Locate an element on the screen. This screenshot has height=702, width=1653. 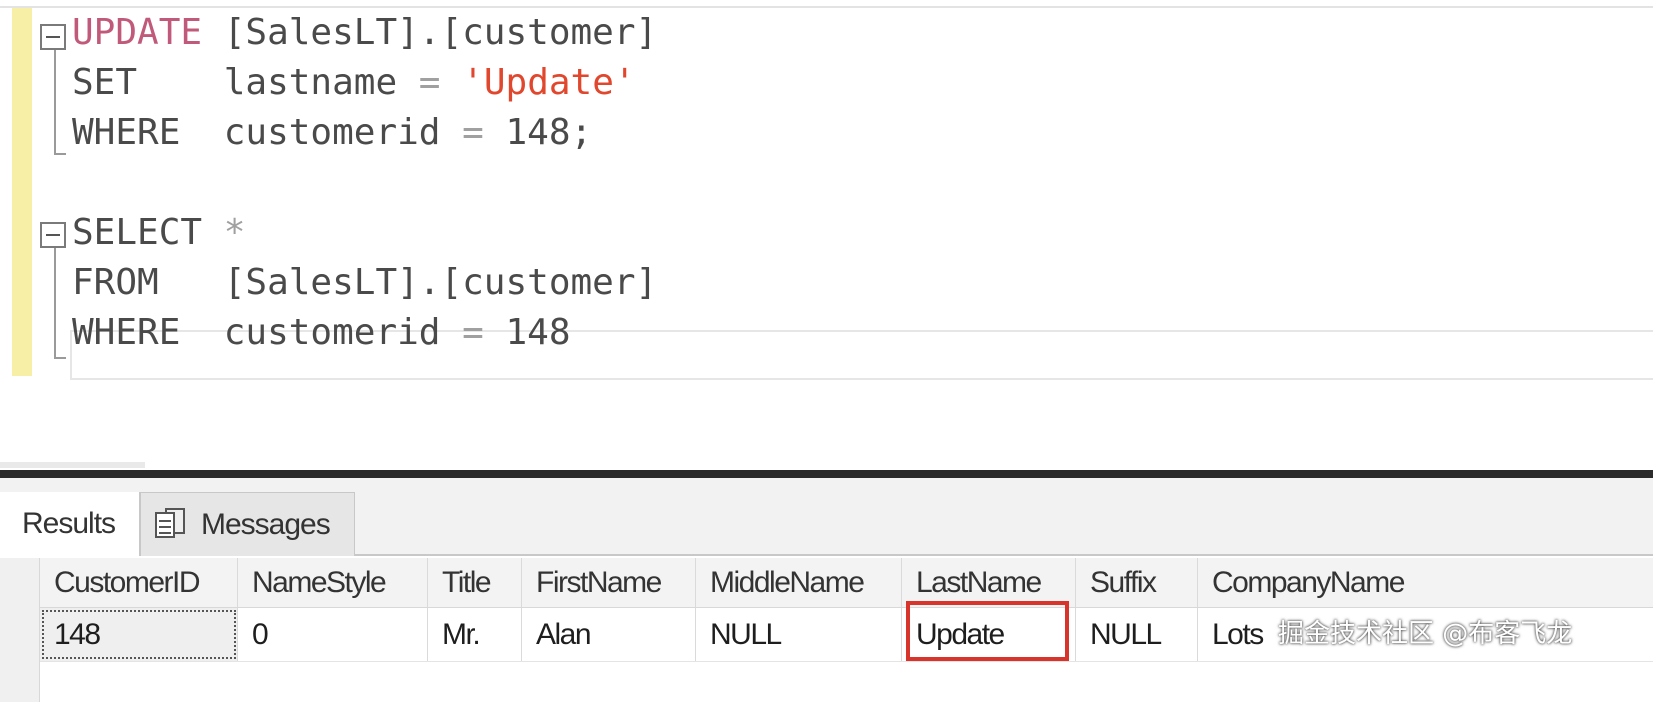
cell-customerid: 148 is located at coordinates (139, 634).